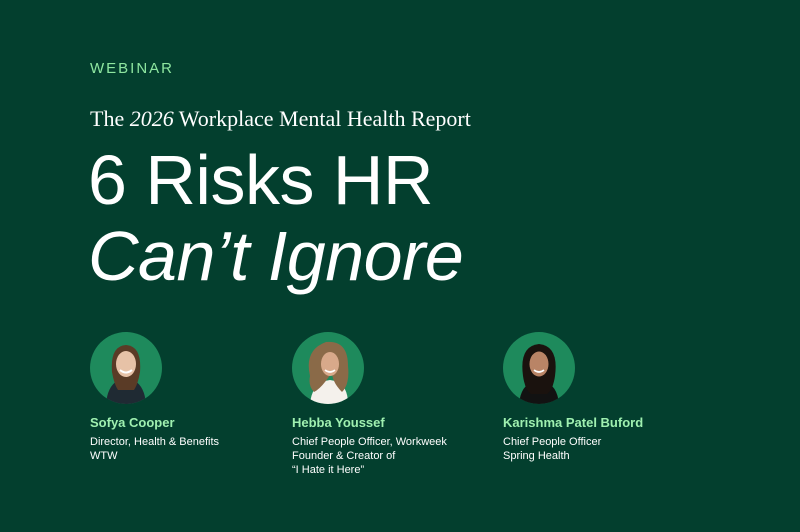 Image resolution: width=800 pixels, height=532 pixels. Describe the element at coordinates (328, 470) in the screenshot. I see `speaker-role-line: “I Hate it Here”` at that location.